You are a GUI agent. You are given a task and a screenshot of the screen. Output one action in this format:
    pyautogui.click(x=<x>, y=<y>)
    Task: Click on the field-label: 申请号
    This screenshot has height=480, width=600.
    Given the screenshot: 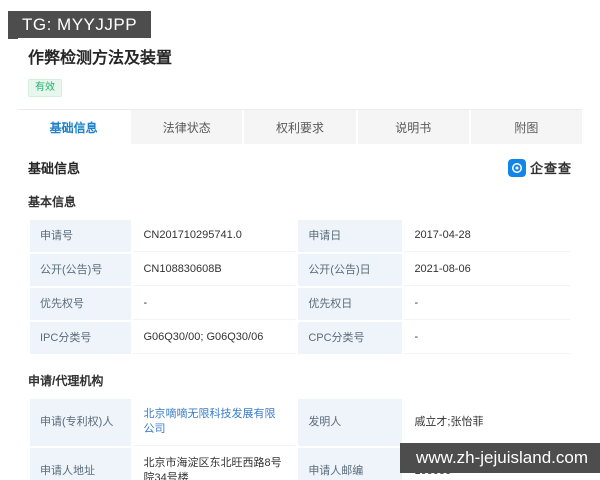 What is the action you would take?
    pyautogui.click(x=81, y=236)
    